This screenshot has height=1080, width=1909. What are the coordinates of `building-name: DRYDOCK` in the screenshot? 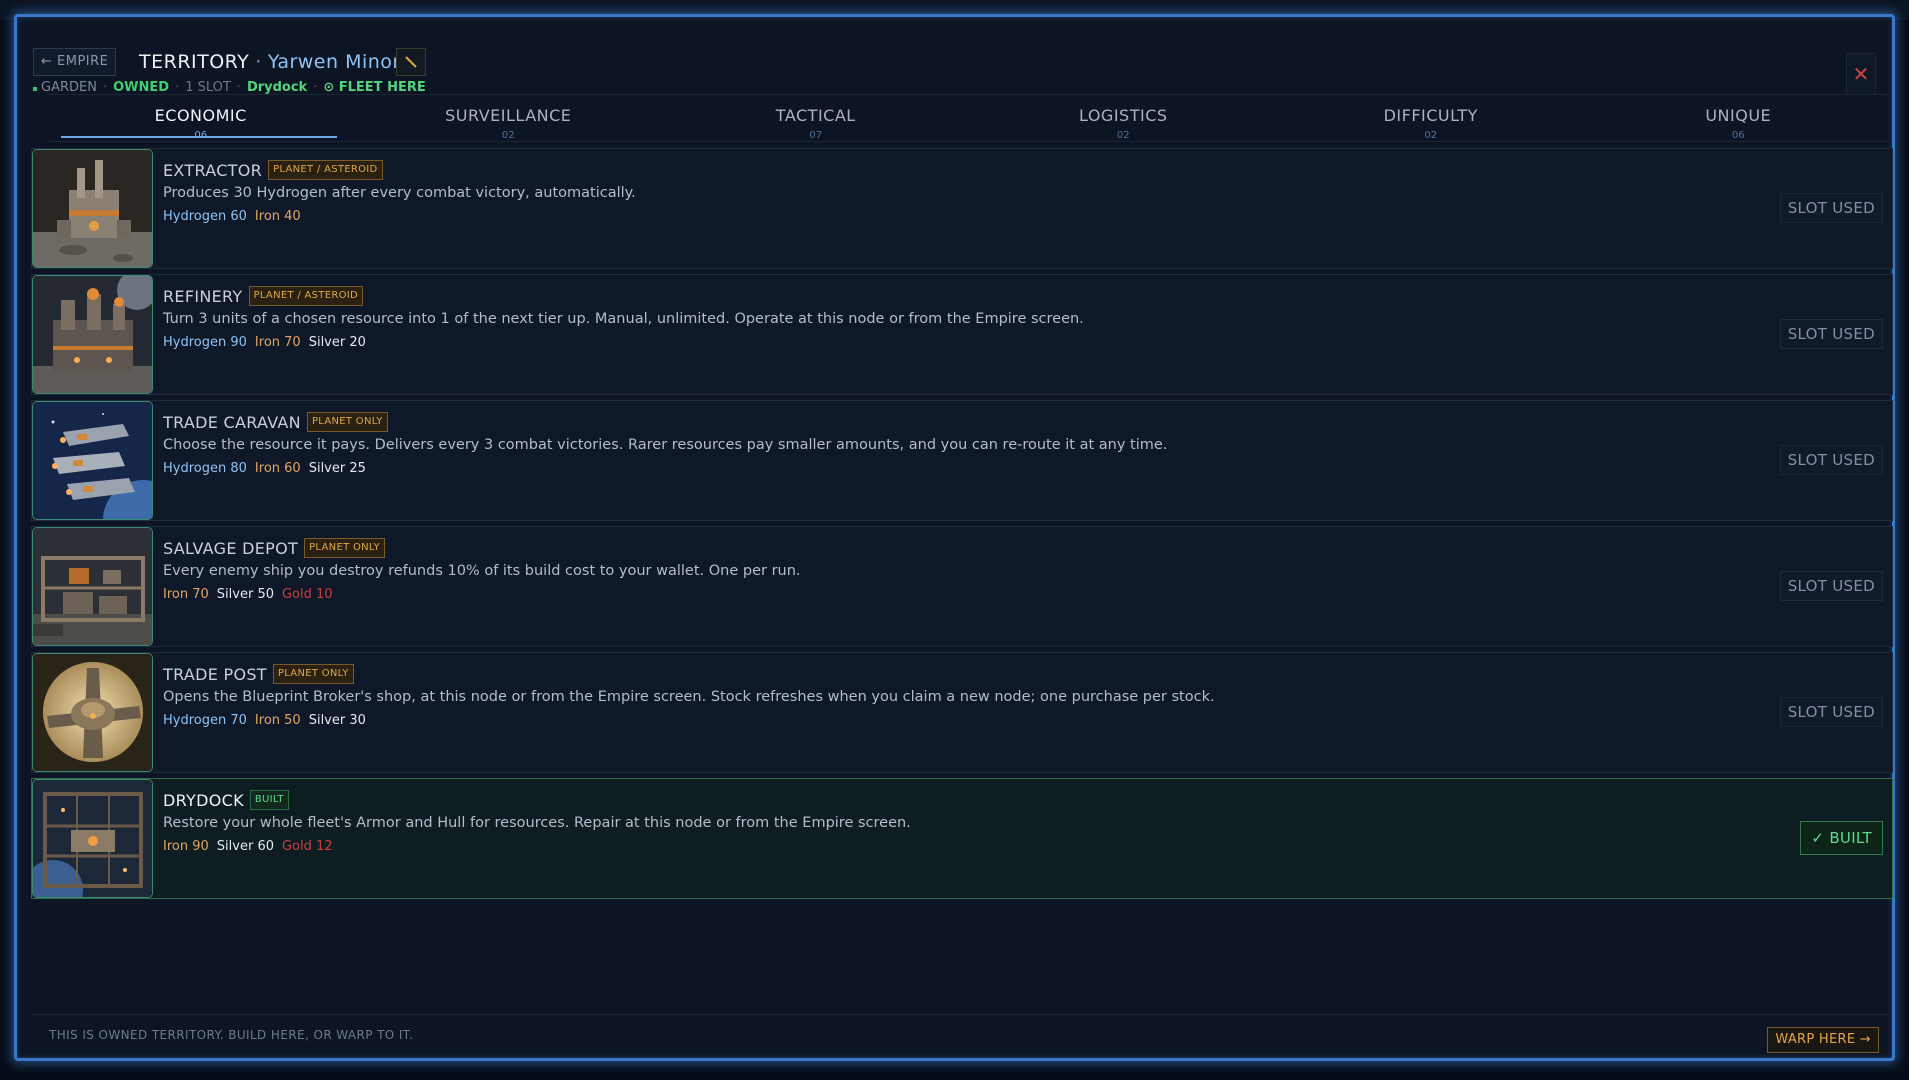 It's located at (203, 800).